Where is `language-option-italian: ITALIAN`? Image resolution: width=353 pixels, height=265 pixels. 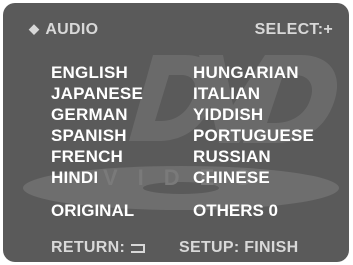
language-option-italian: ITALIAN is located at coordinates (253, 93).